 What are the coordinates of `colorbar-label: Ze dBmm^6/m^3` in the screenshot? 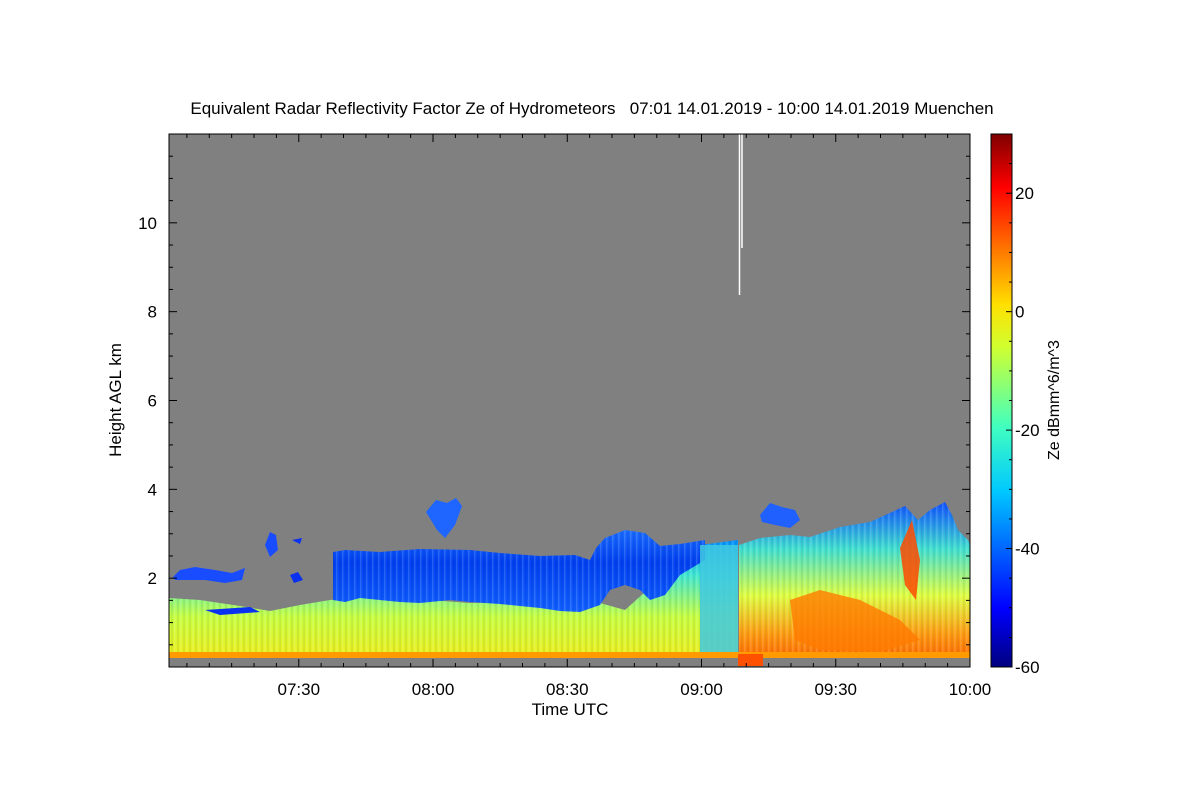 It's located at (1054, 400).